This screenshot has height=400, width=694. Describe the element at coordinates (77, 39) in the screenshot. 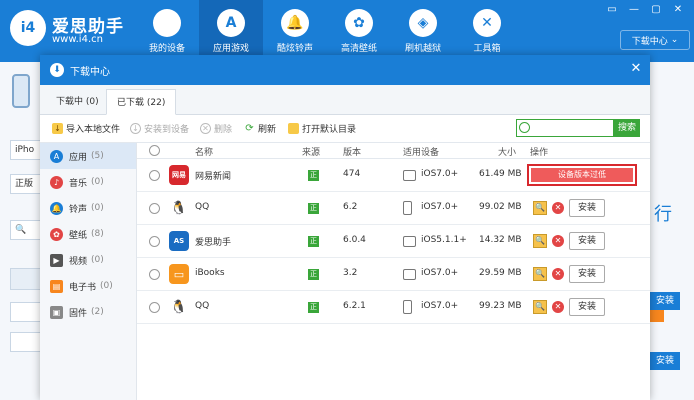

I see `app-url: www.i4.cn` at that location.